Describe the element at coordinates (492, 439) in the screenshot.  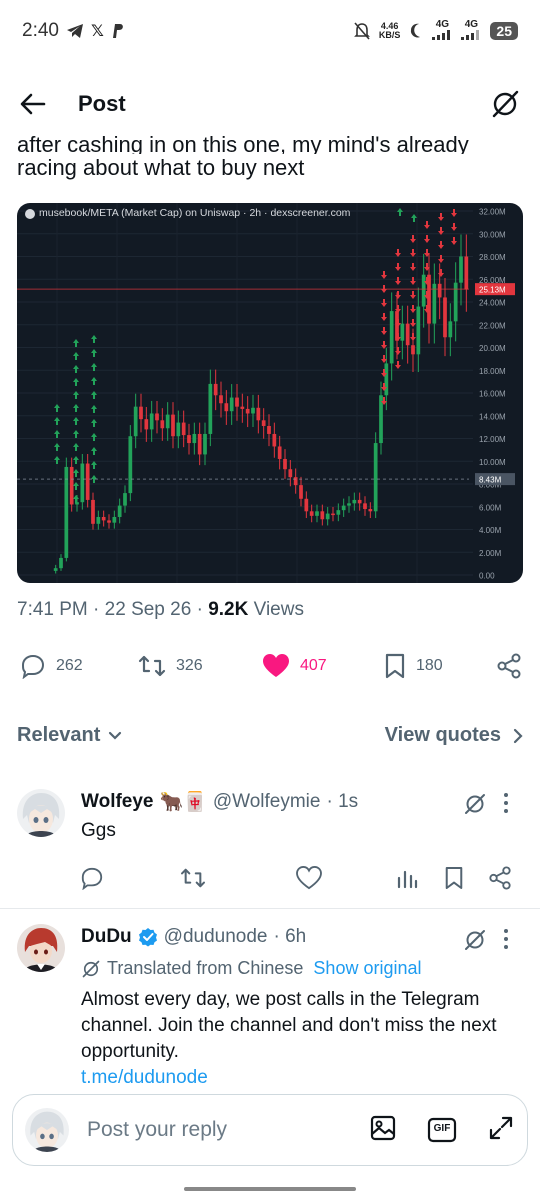
I see `y-tick-label: 12.00M` at that location.